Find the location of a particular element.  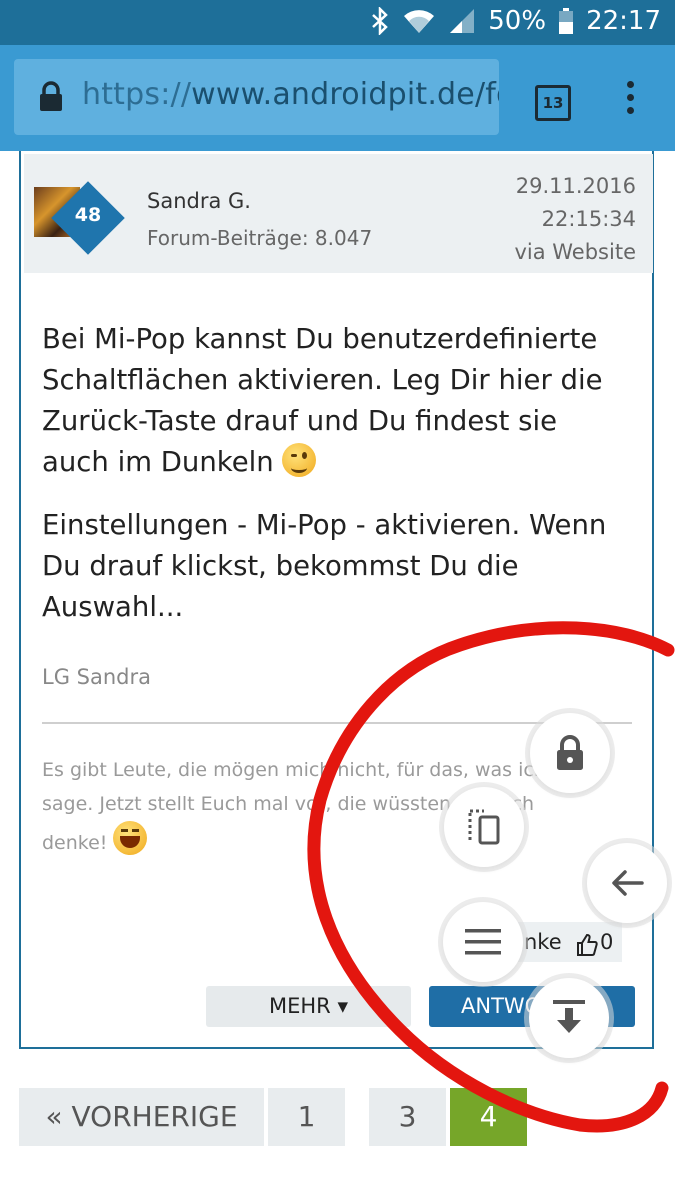

url-protocol: https:// is located at coordinates (137, 94).